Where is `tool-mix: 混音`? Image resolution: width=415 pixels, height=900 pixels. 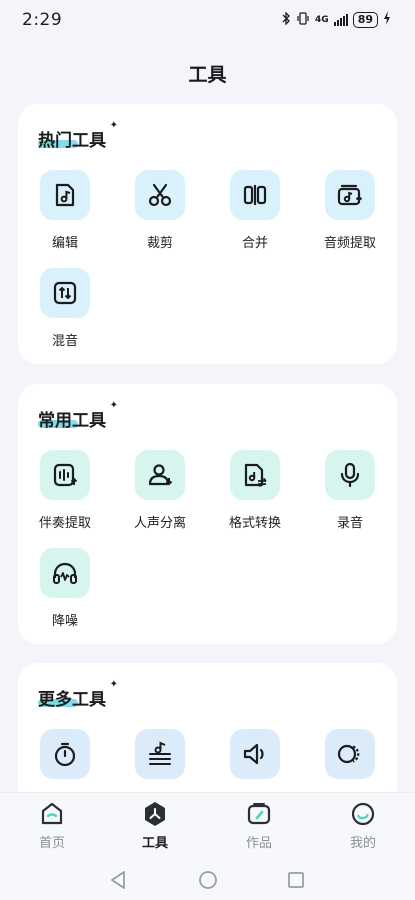
tool-mix: 混音 is located at coordinates (65, 308).